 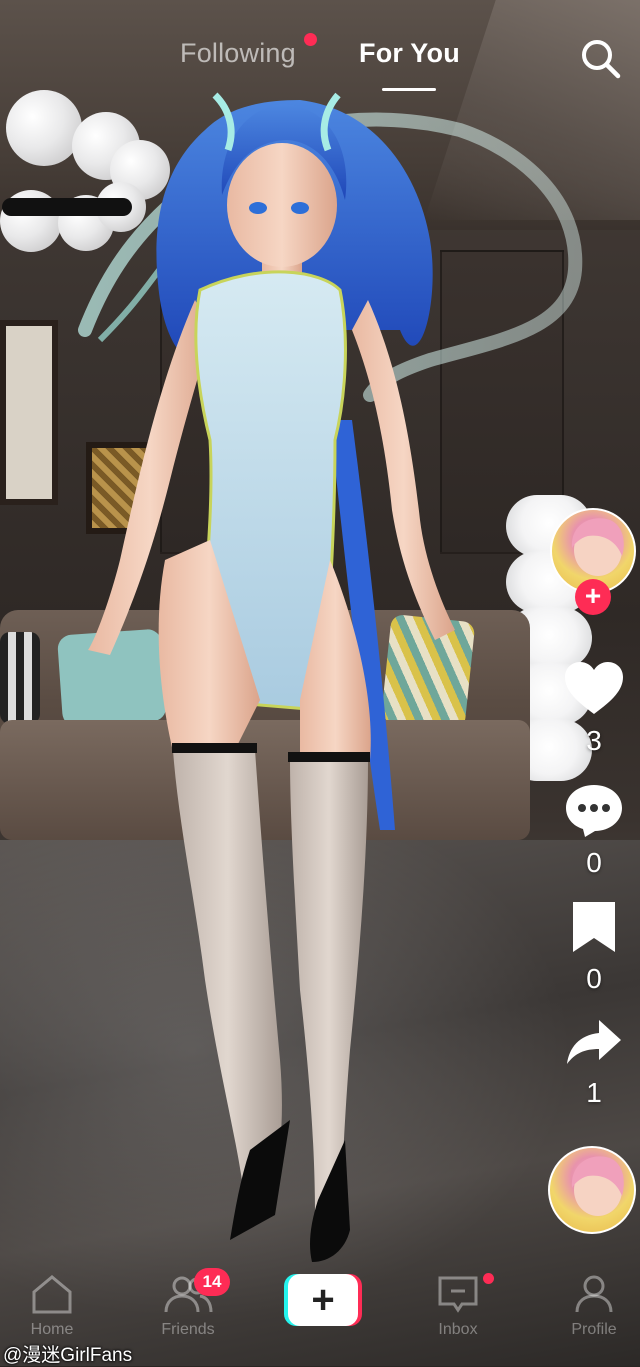 I want to click on nav-friends-label: Friends, so click(x=188, y=1329).